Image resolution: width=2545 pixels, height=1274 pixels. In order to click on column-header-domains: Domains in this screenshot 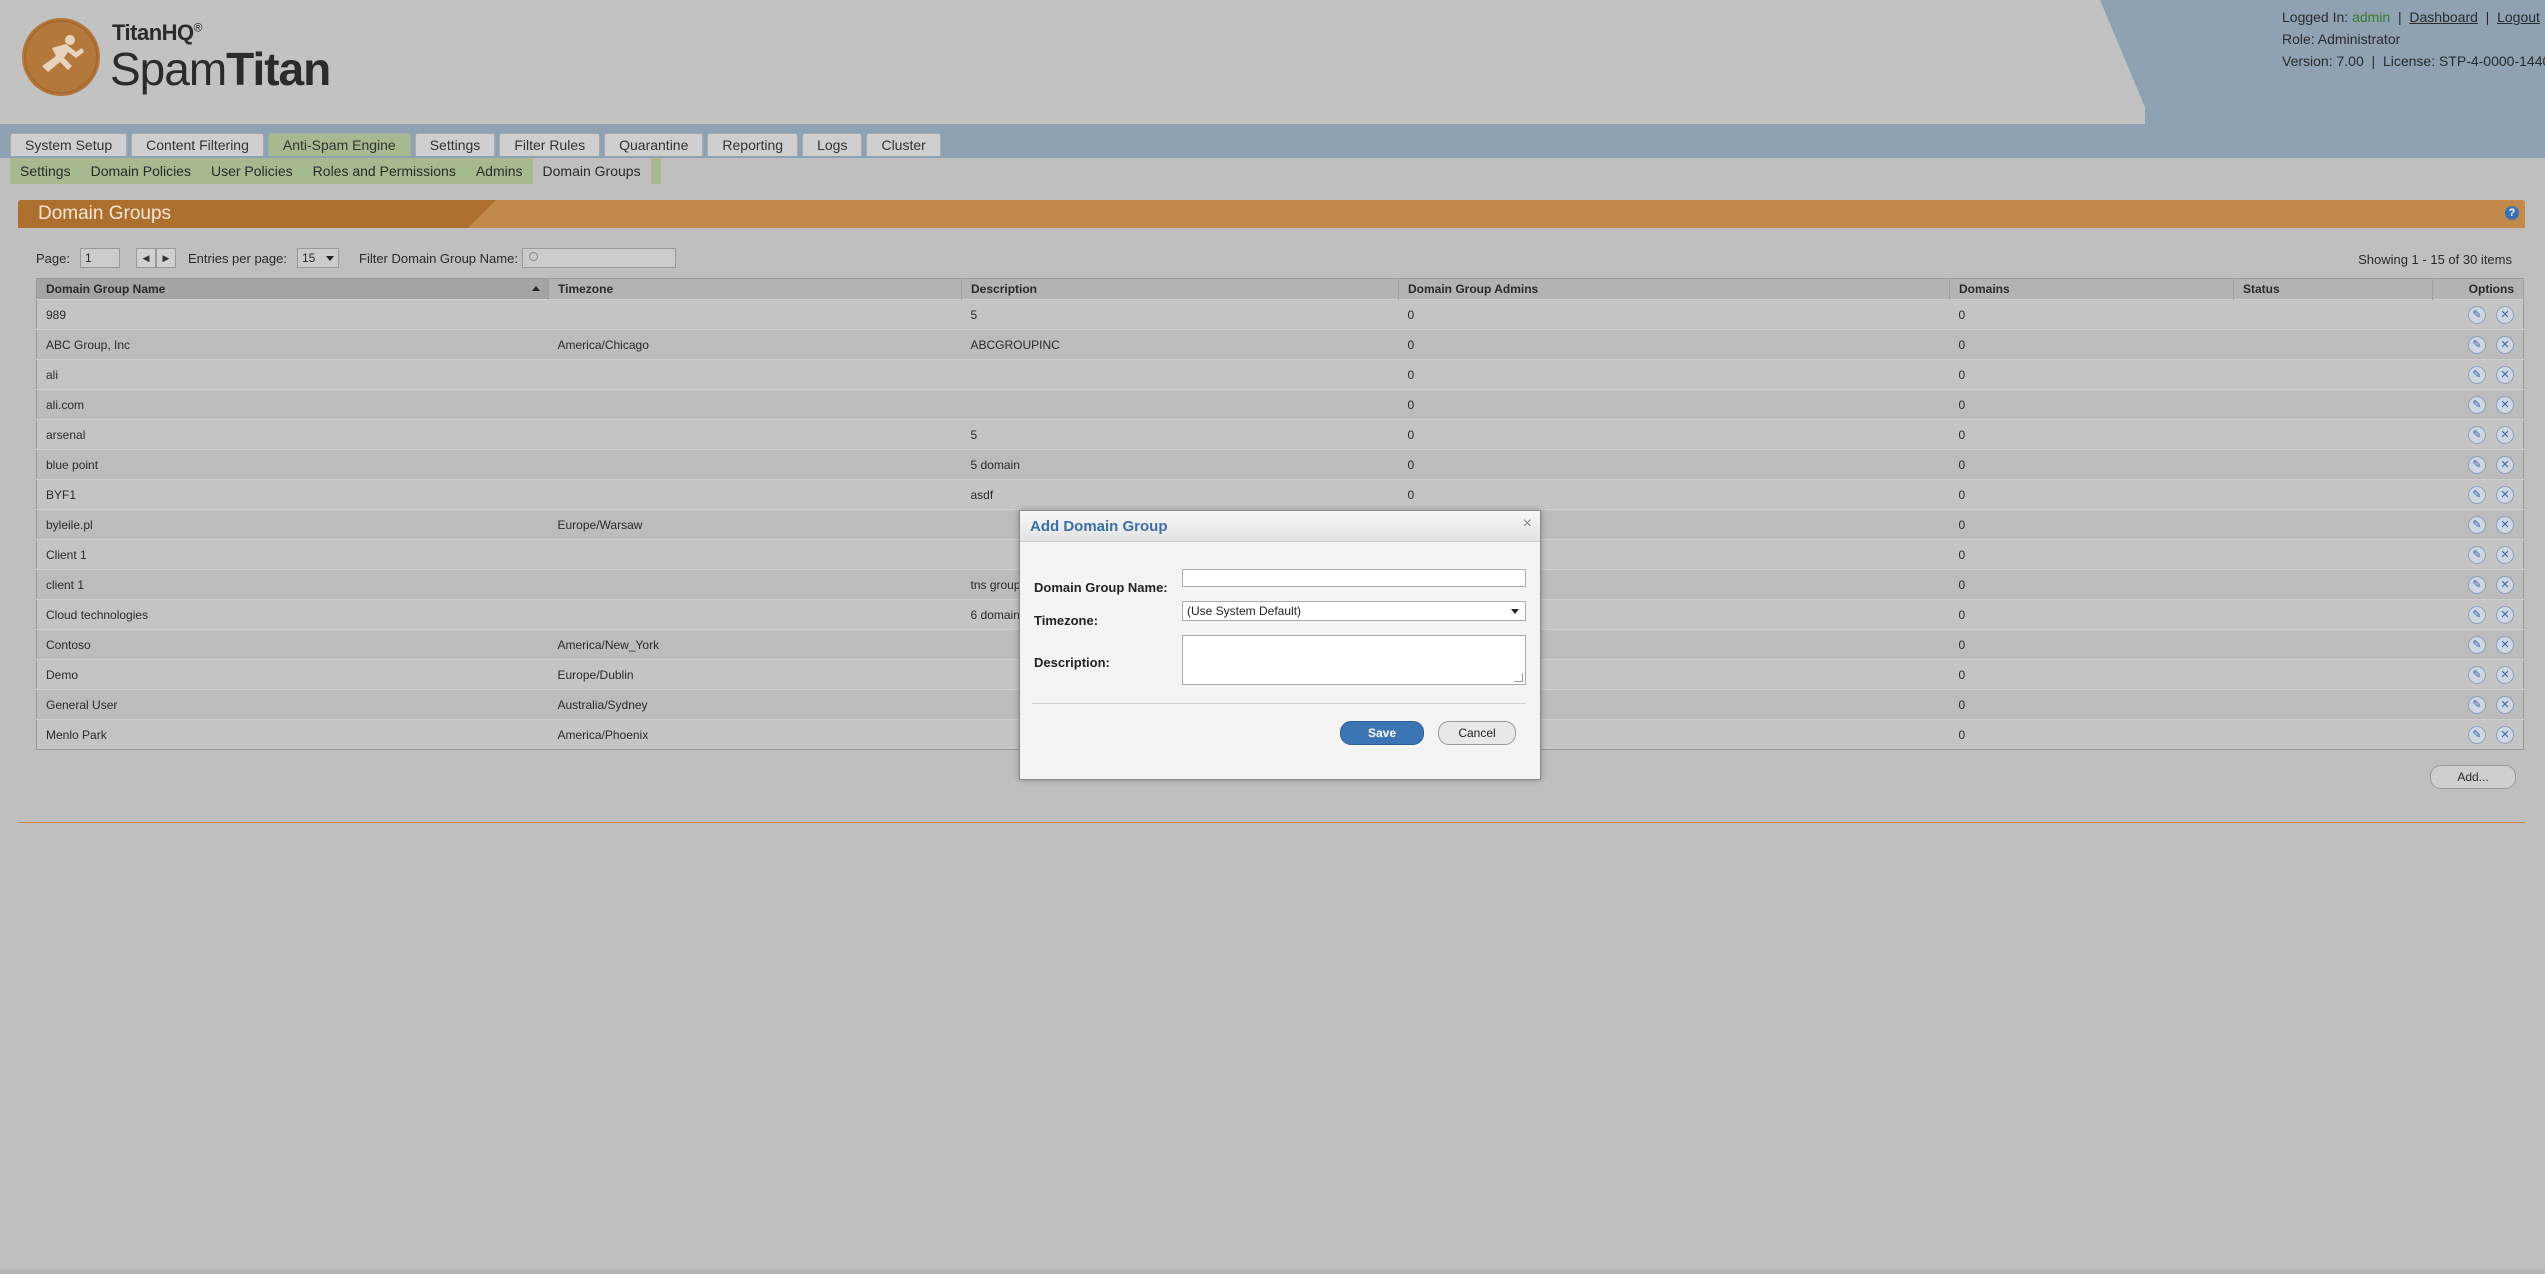, I will do `click(2091, 289)`.